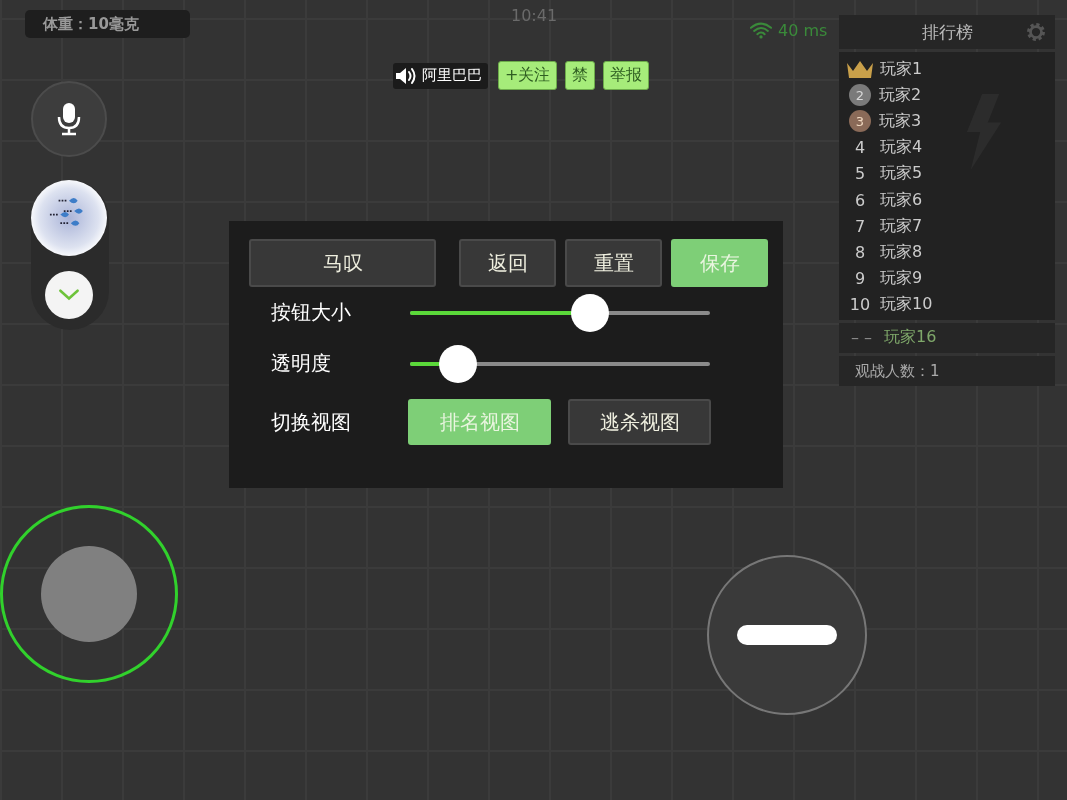 This screenshot has width=1067, height=800. Describe the element at coordinates (901, 226) in the screenshot. I see `player-name: 玩家7` at that location.